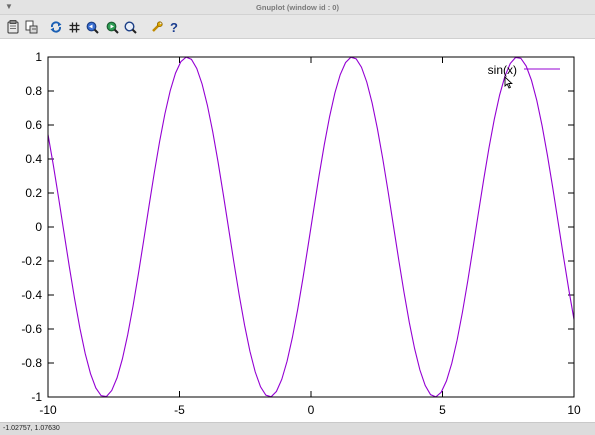  Describe the element at coordinates (48, 410) in the screenshot. I see `x-tick-label: -10` at that location.